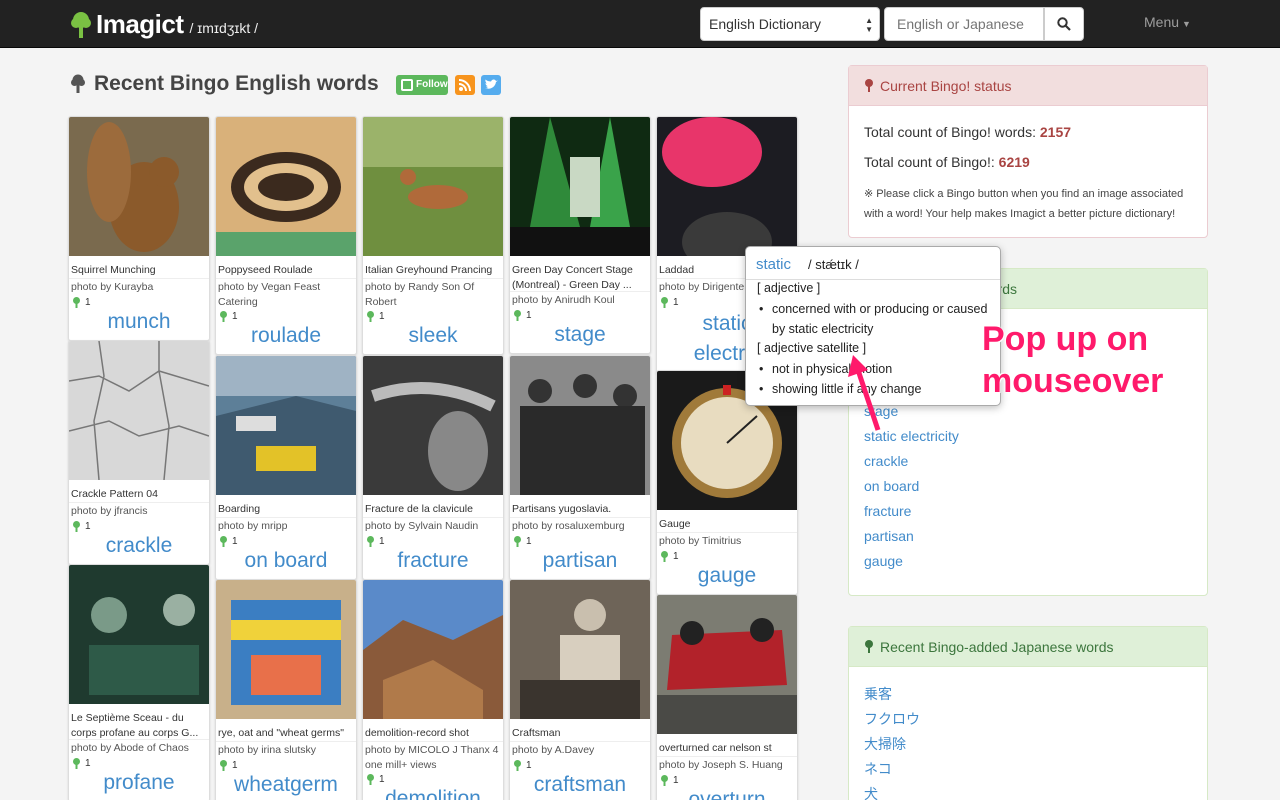 This screenshot has height=800, width=1280. Describe the element at coordinates (139, 186) in the screenshot. I see `card-image-squirrel` at that location.